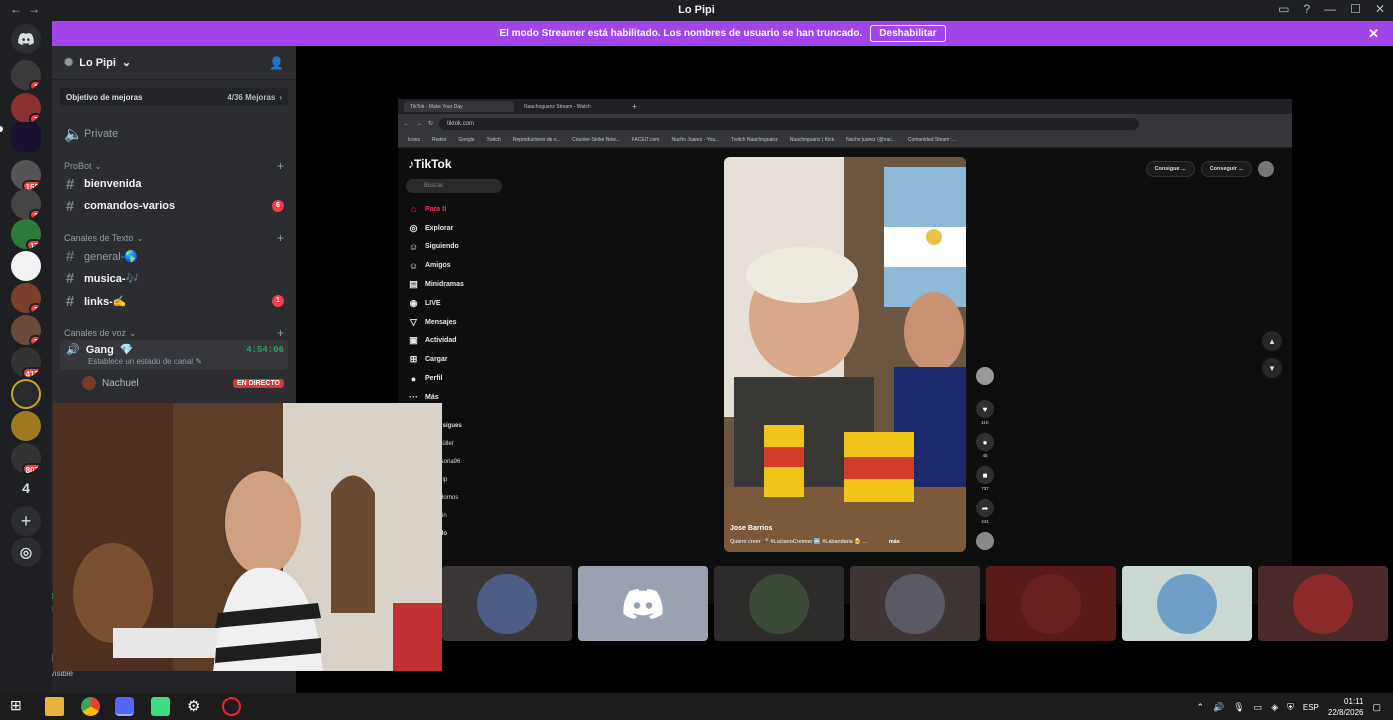 This screenshot has height=720, width=1393. Describe the element at coordinates (26, 488) in the screenshot. I see `server-folder: 4` at that location.